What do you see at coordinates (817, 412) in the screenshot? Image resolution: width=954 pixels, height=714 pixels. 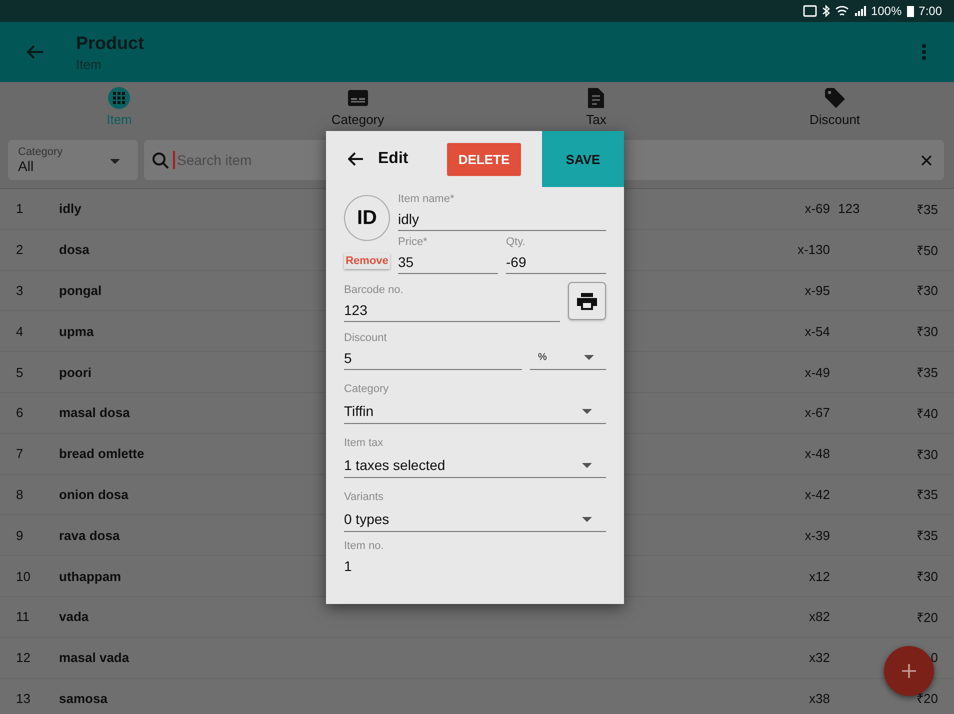 I see `item-stock: x-67` at bounding box center [817, 412].